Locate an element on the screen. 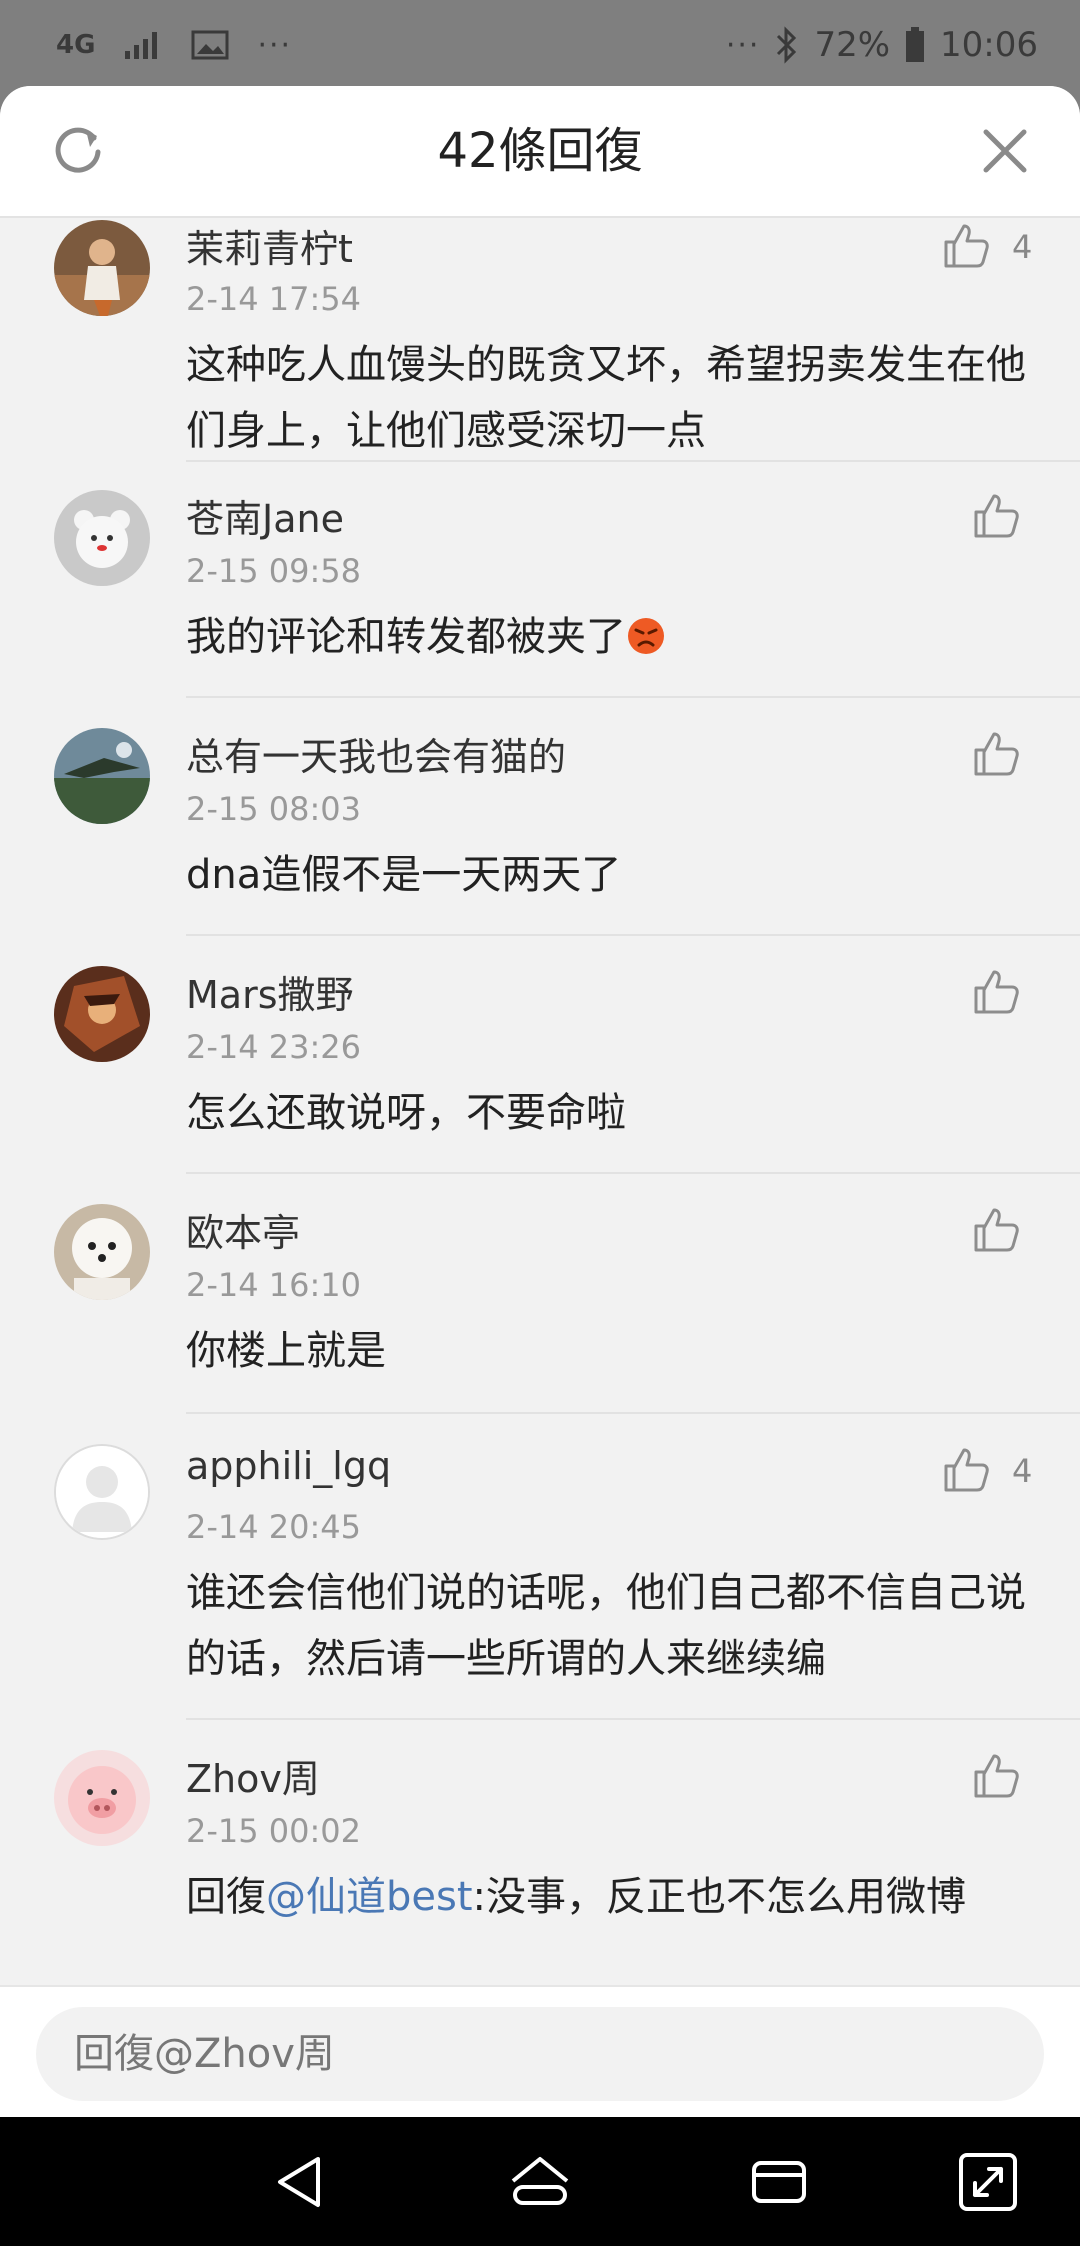  status-bar: 4G ··· ··· 72% 10:06 is located at coordinates (540, 45).